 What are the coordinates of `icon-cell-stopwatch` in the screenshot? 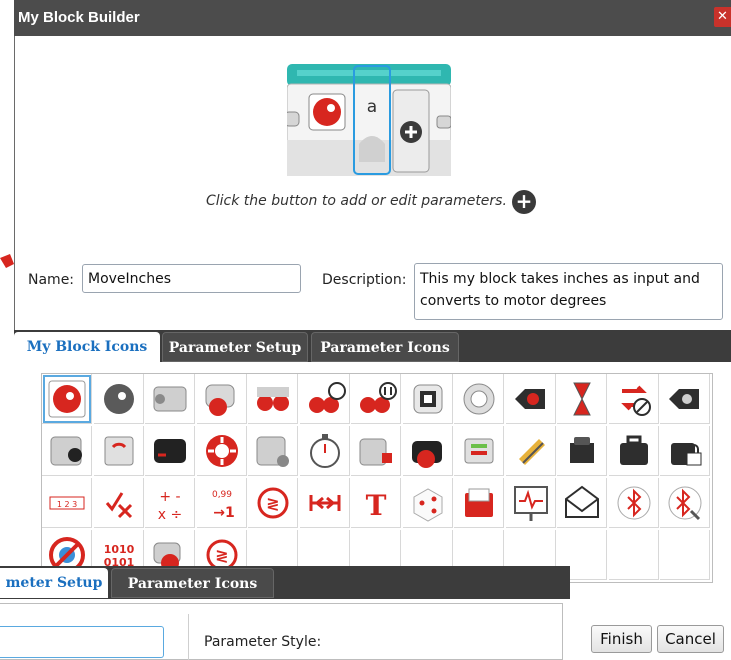 It's located at (325, 451).